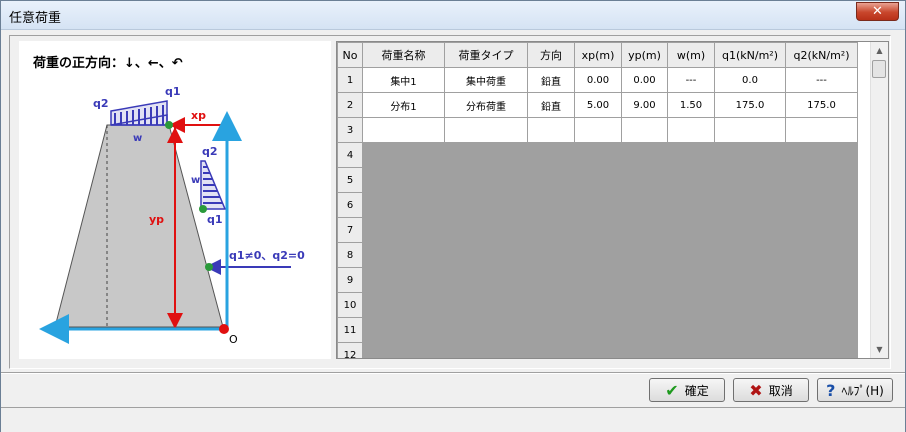 This screenshot has width=906, height=432. I want to click on grid-cell: 0.0, so click(750, 80).